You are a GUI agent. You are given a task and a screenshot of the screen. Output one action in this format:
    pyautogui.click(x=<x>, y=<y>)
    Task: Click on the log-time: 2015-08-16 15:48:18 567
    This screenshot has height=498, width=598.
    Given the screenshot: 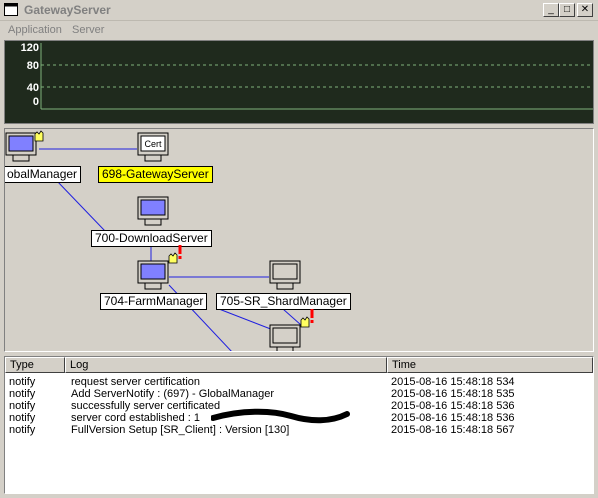 What is the action you would take?
    pyautogui.click(x=453, y=430)
    